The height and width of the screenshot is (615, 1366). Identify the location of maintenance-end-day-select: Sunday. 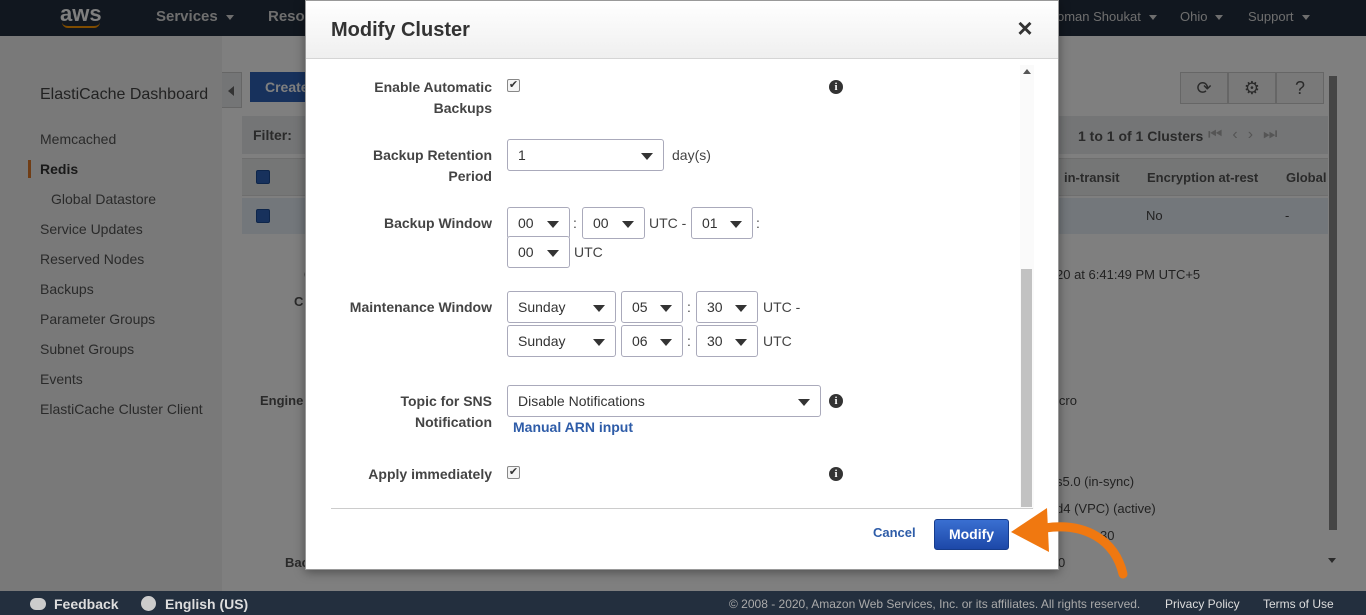
(561, 341).